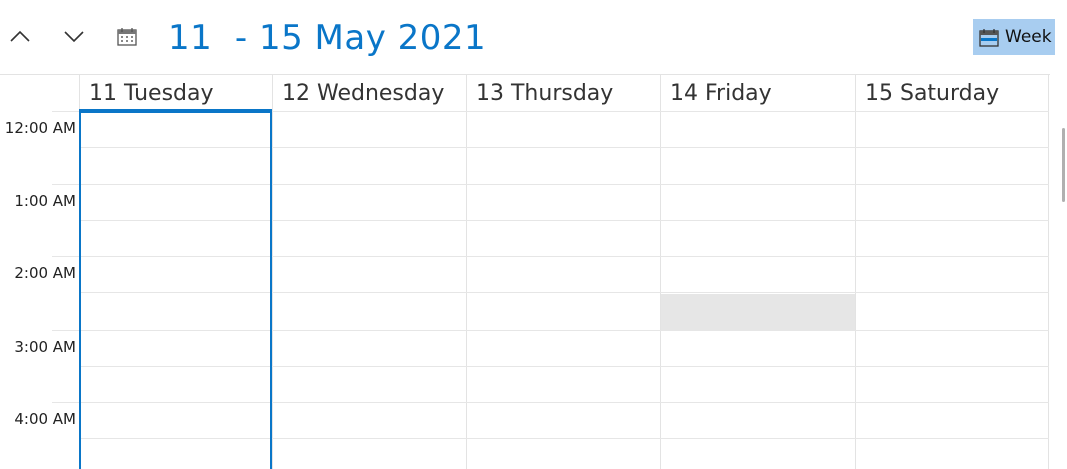 This screenshot has width=1067, height=469. What do you see at coordinates (45, 347) in the screenshot?
I see `time-label-3am: 3:00 AM` at bounding box center [45, 347].